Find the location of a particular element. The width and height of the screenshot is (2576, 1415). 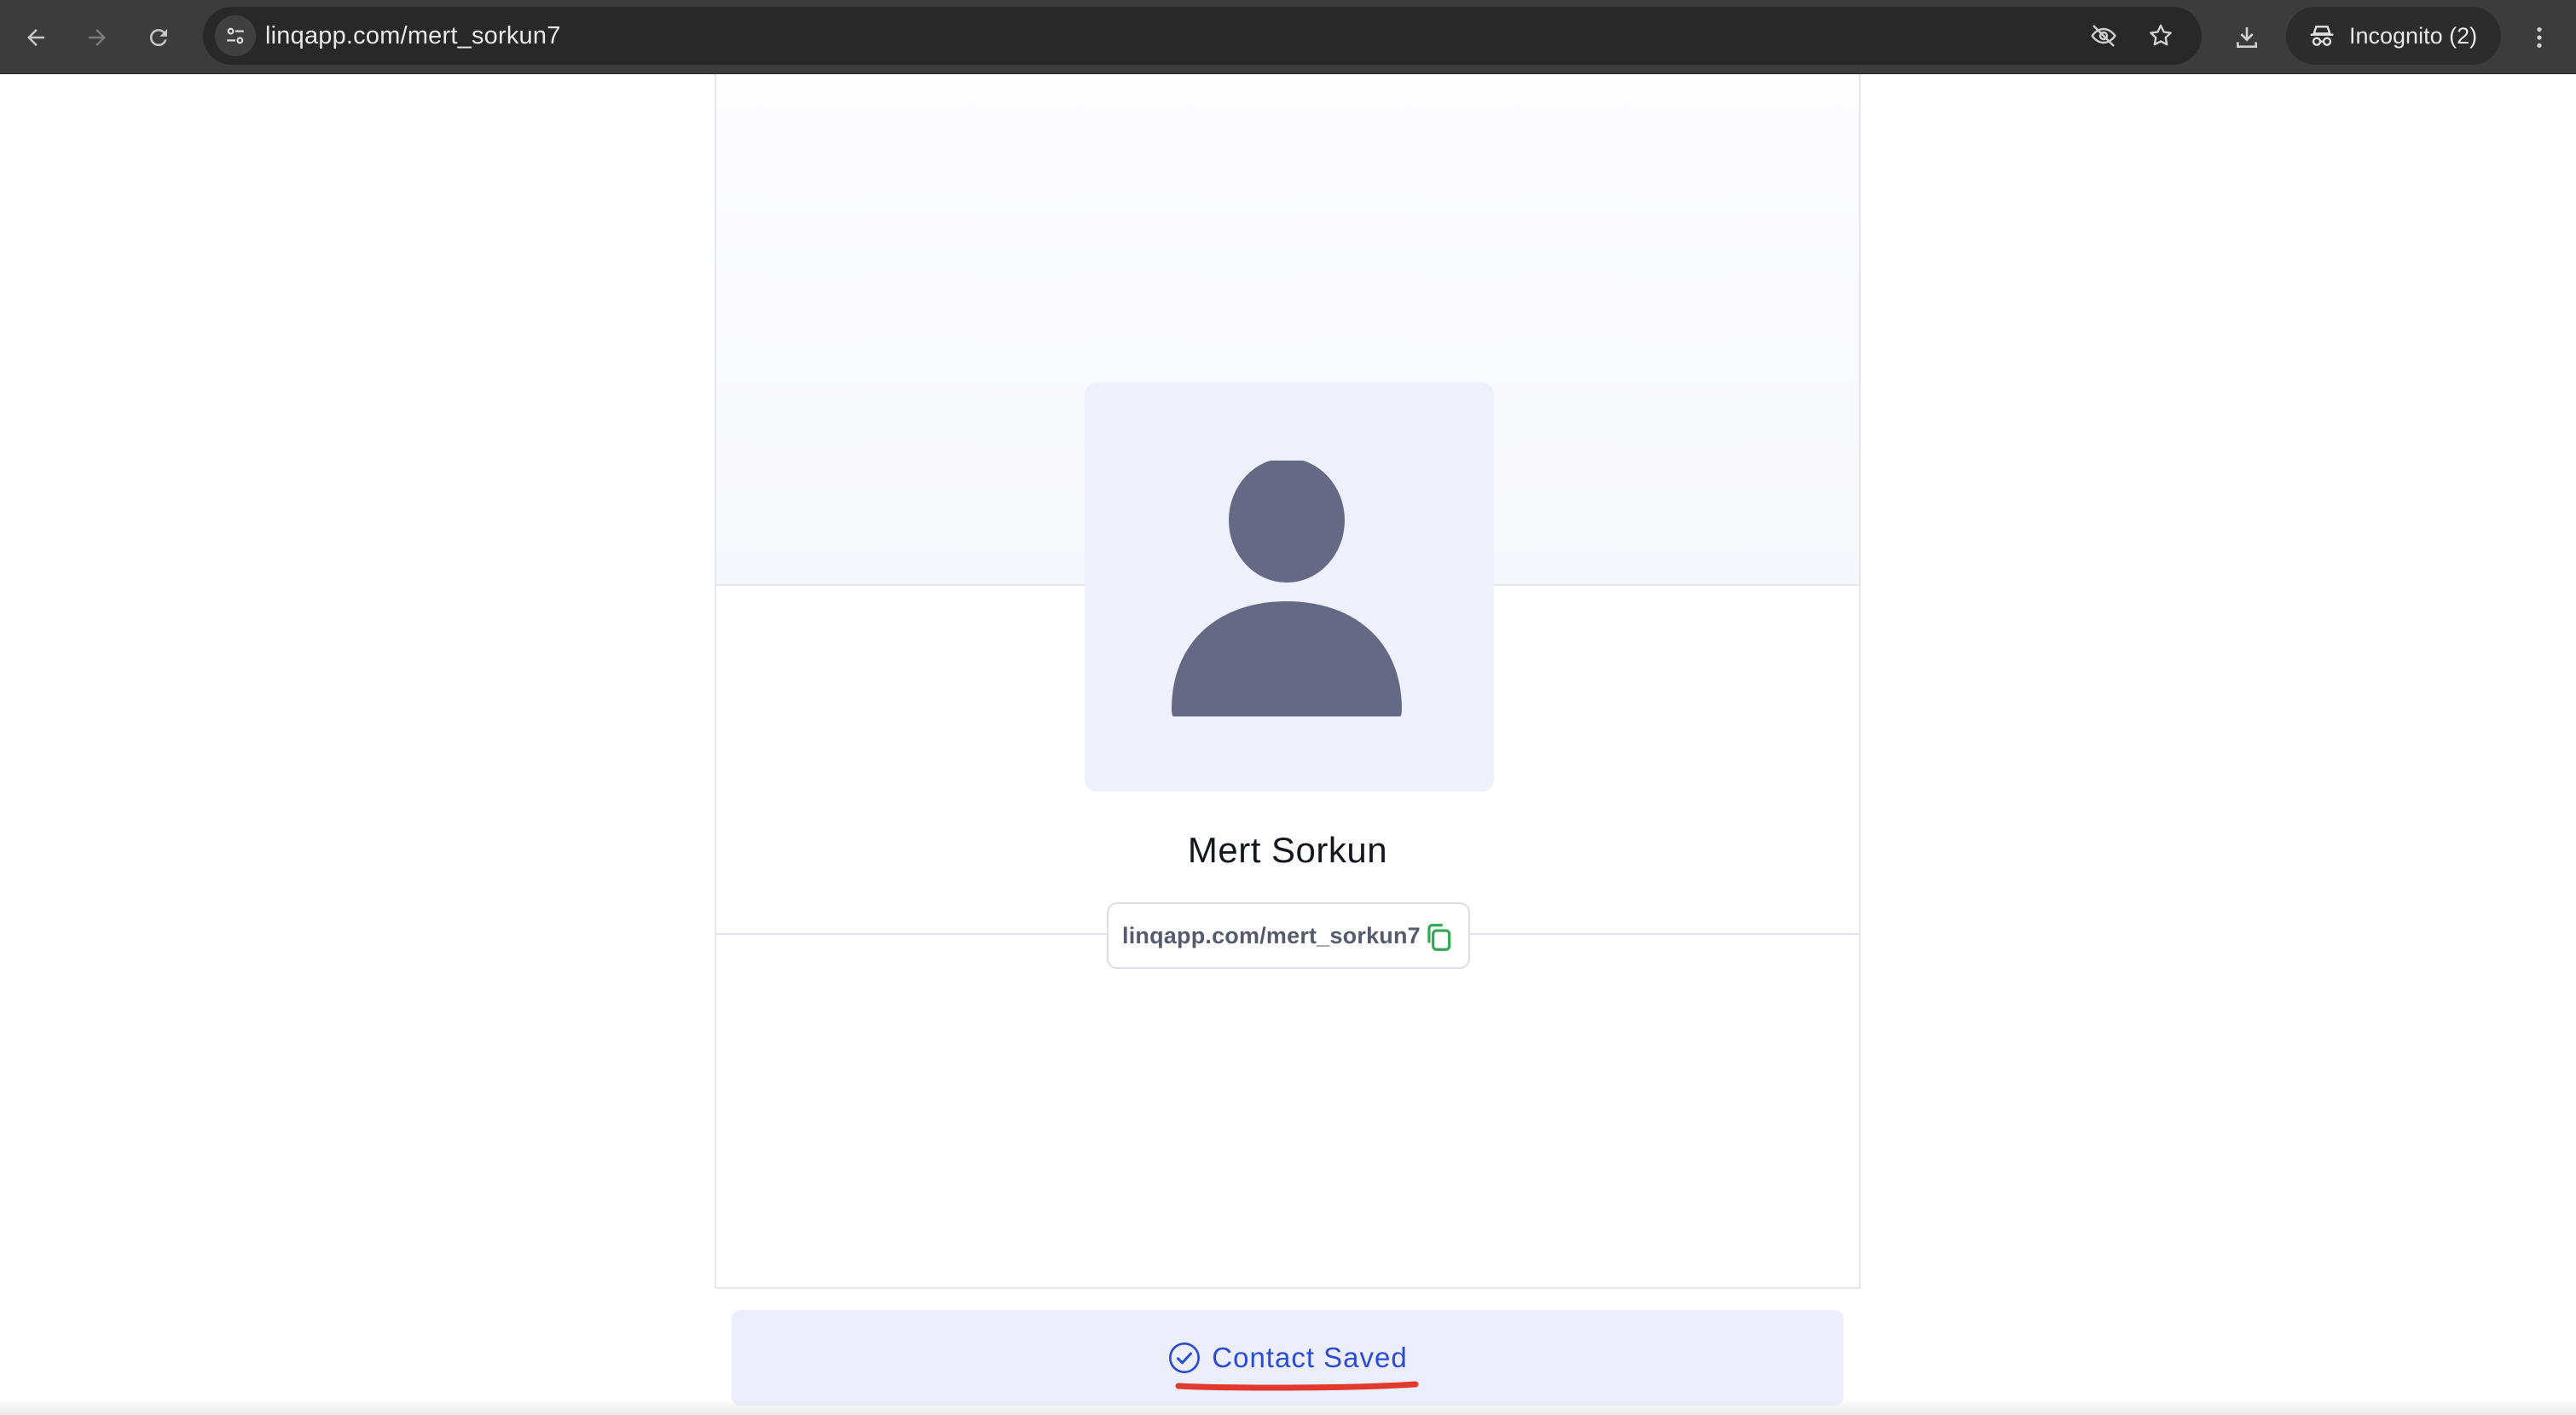

copy-link-button is located at coordinates (1438, 937).